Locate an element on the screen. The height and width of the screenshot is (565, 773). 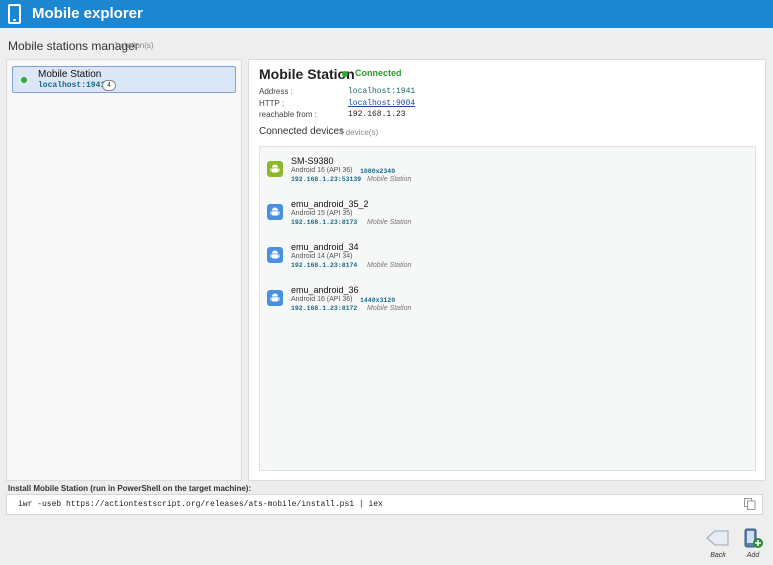
reachable-label: reachable from : is located at coordinates (288, 114).